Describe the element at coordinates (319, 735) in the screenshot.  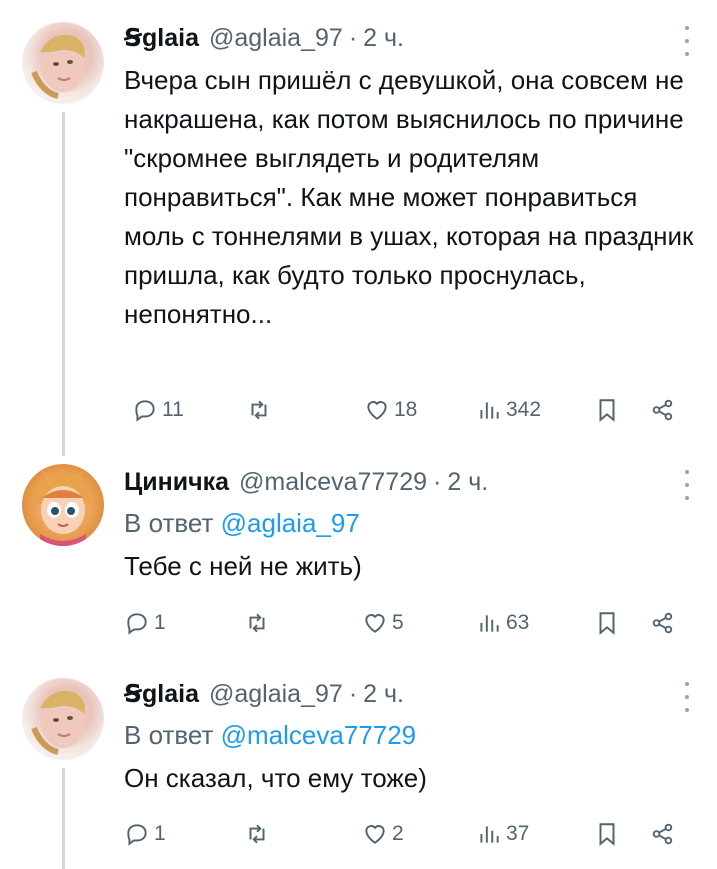
I see `reply-mention-link: @malceva77729` at that location.